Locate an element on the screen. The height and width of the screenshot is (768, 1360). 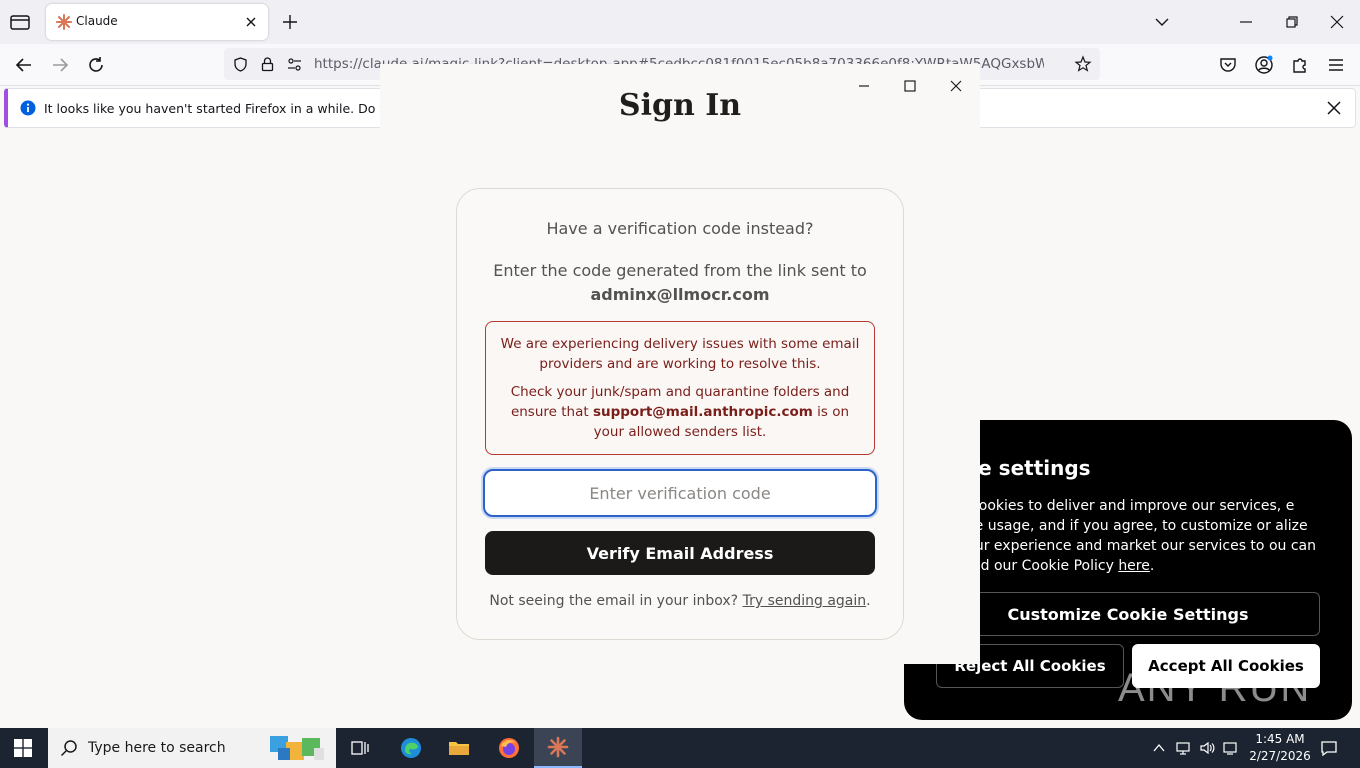
edge-icon is located at coordinates (411, 748).